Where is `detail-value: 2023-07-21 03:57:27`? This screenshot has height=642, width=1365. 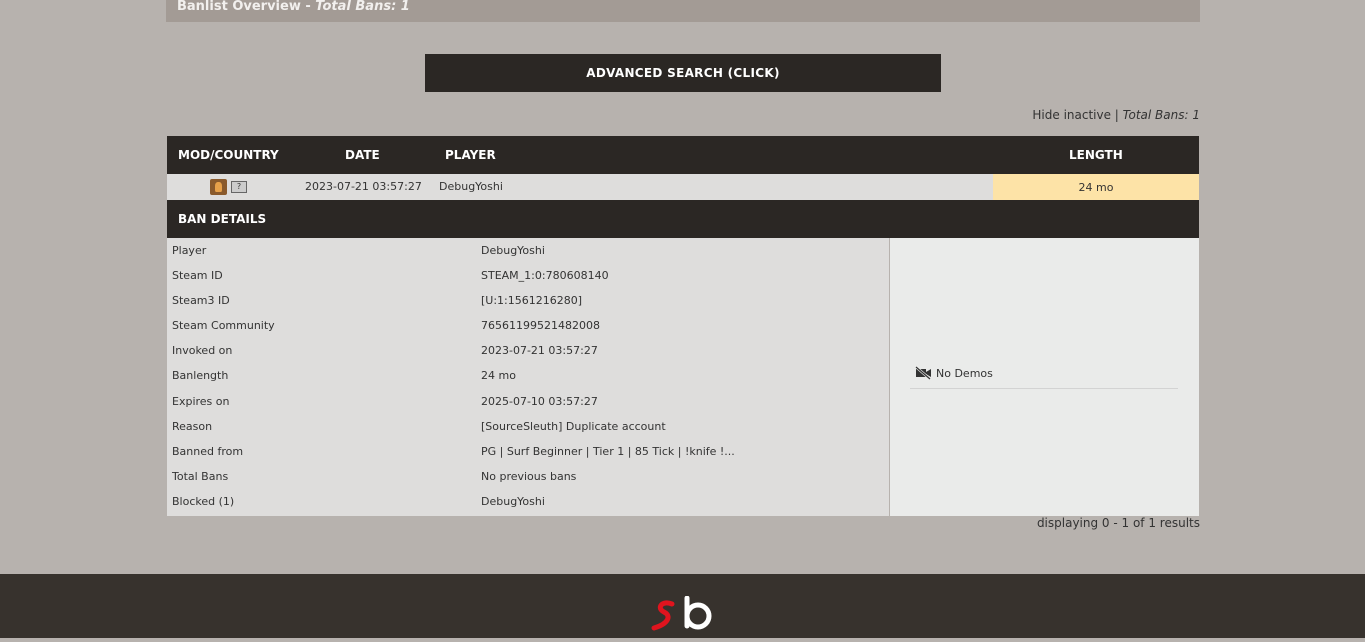 detail-value: 2023-07-21 03:57:27 is located at coordinates (539, 351).